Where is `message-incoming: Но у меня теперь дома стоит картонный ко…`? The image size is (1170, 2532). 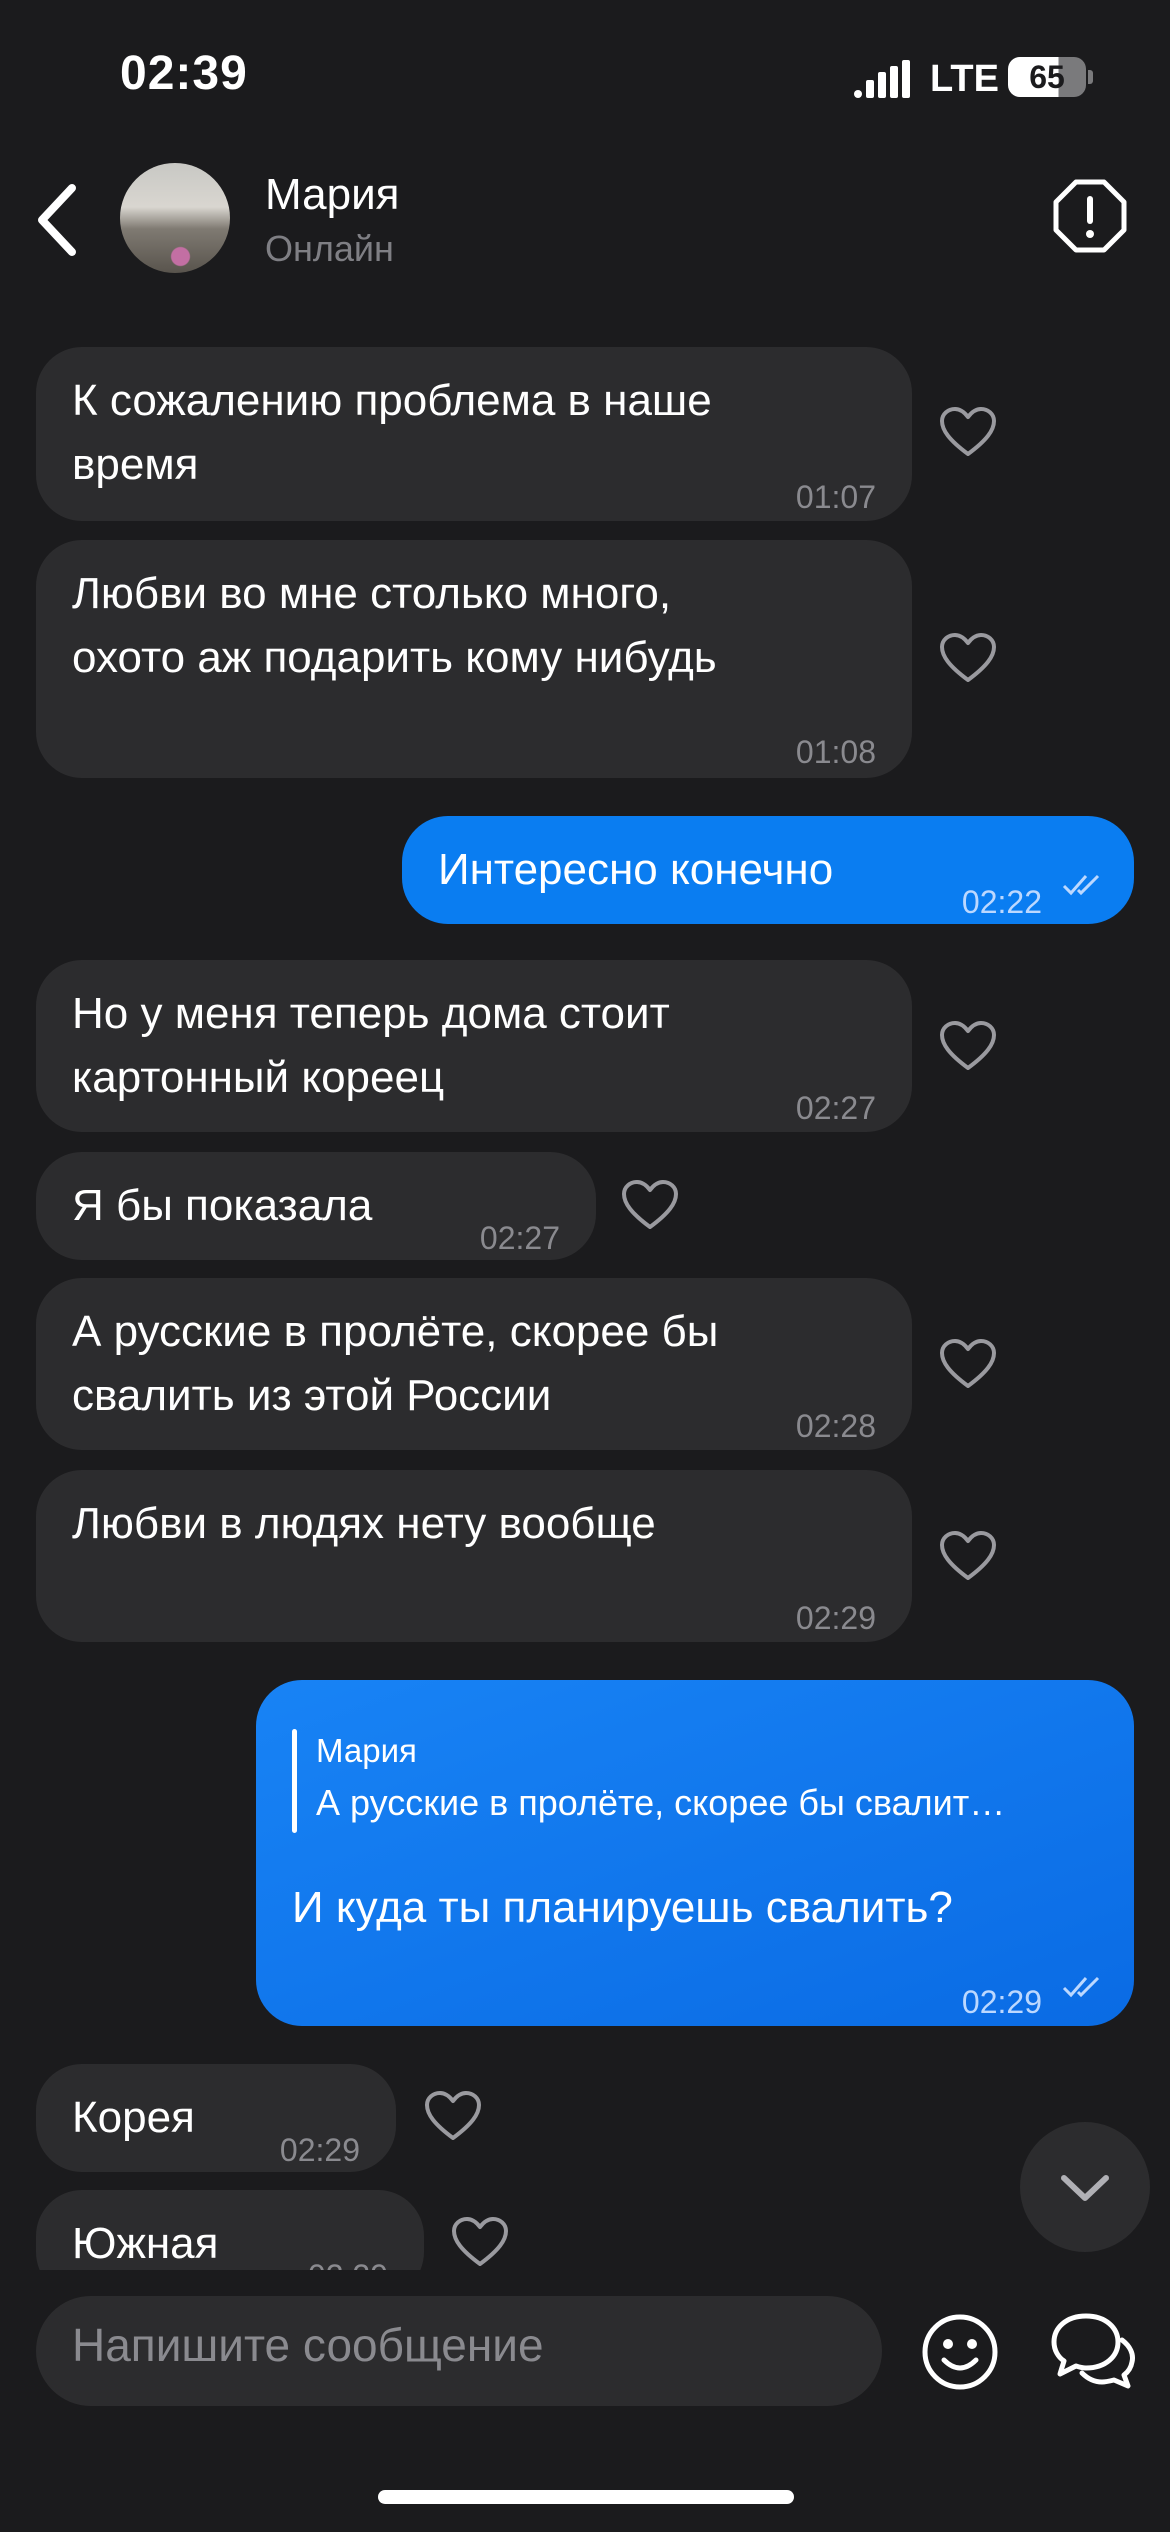
message-incoming: Но у меня теперь дома стоит картонный ко… is located at coordinates (474, 1046).